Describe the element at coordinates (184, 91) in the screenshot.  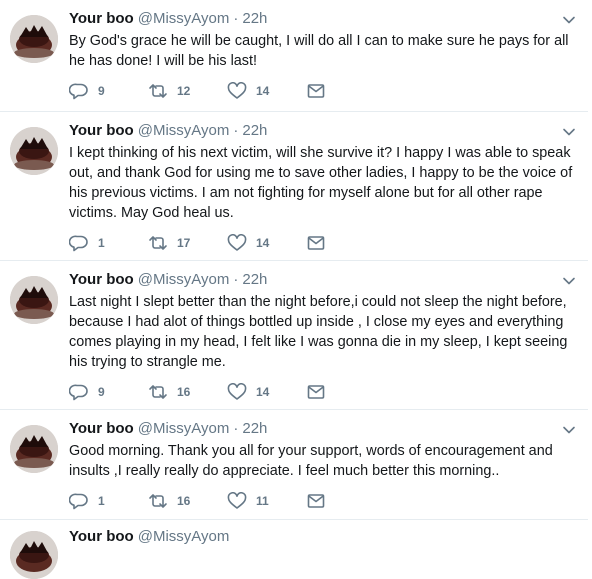
I see `retweet-count: 12` at that location.